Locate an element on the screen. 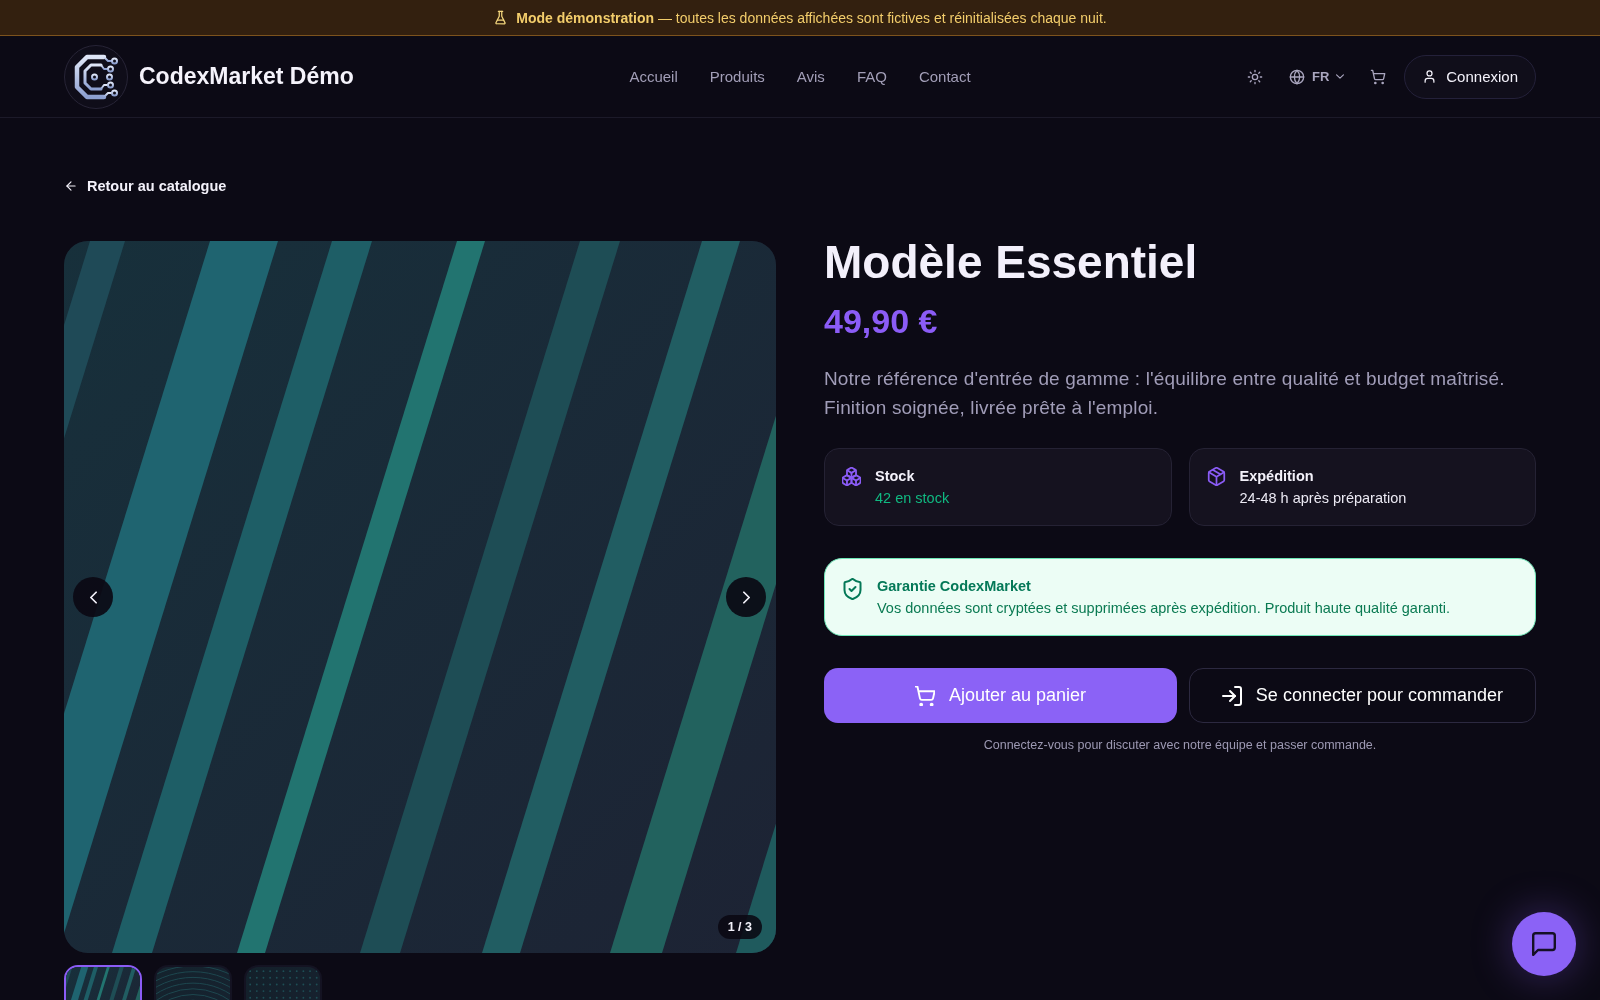 This screenshot has width=1600, height=1000. chat-button is located at coordinates (1544, 944).